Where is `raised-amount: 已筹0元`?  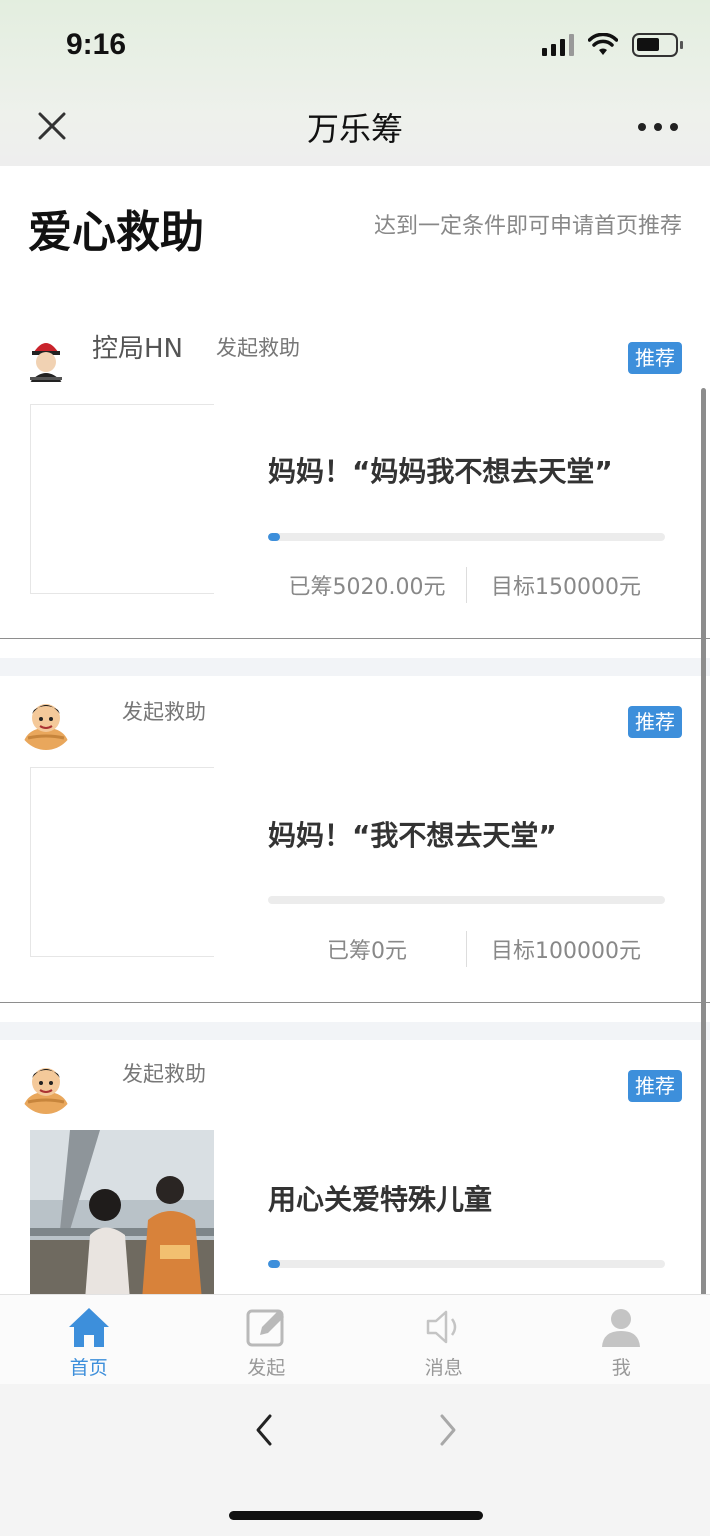
raised-amount: 已筹0元 is located at coordinates (367, 951).